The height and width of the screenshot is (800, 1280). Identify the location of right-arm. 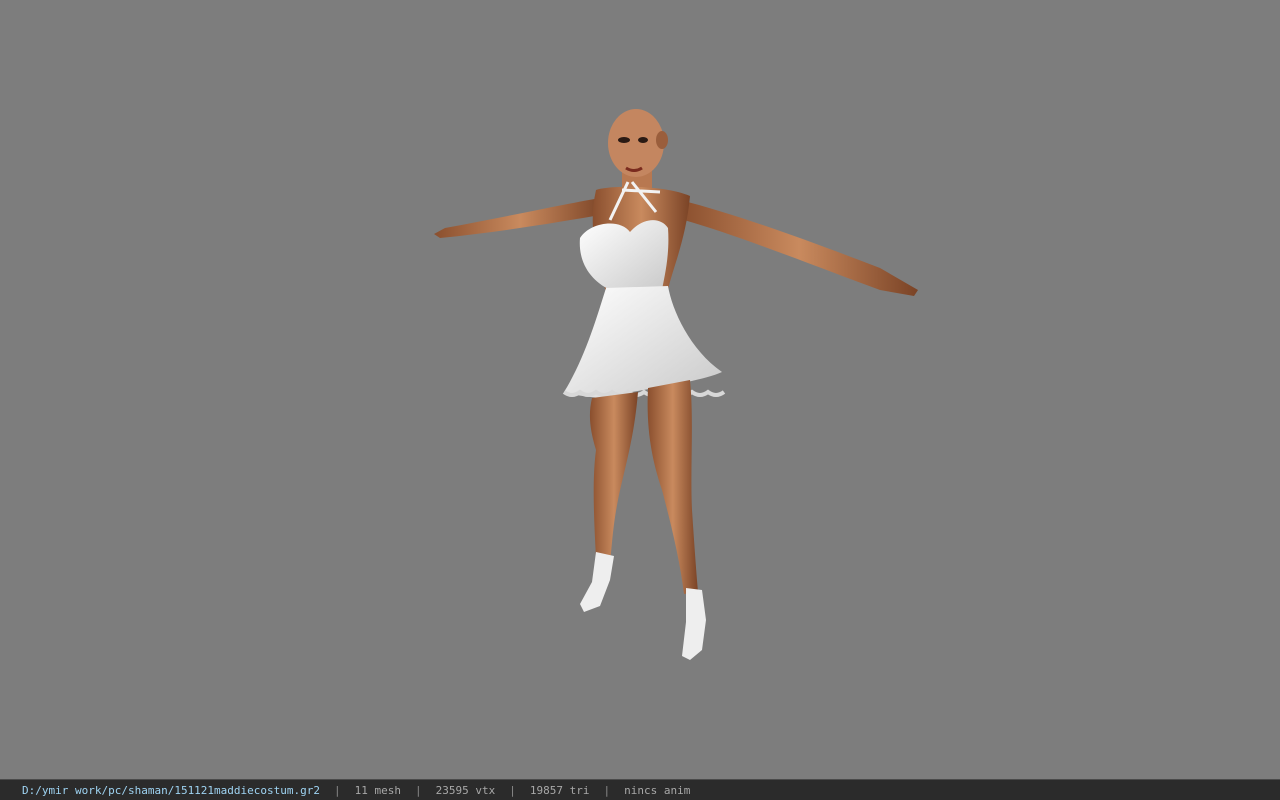
(799, 248).